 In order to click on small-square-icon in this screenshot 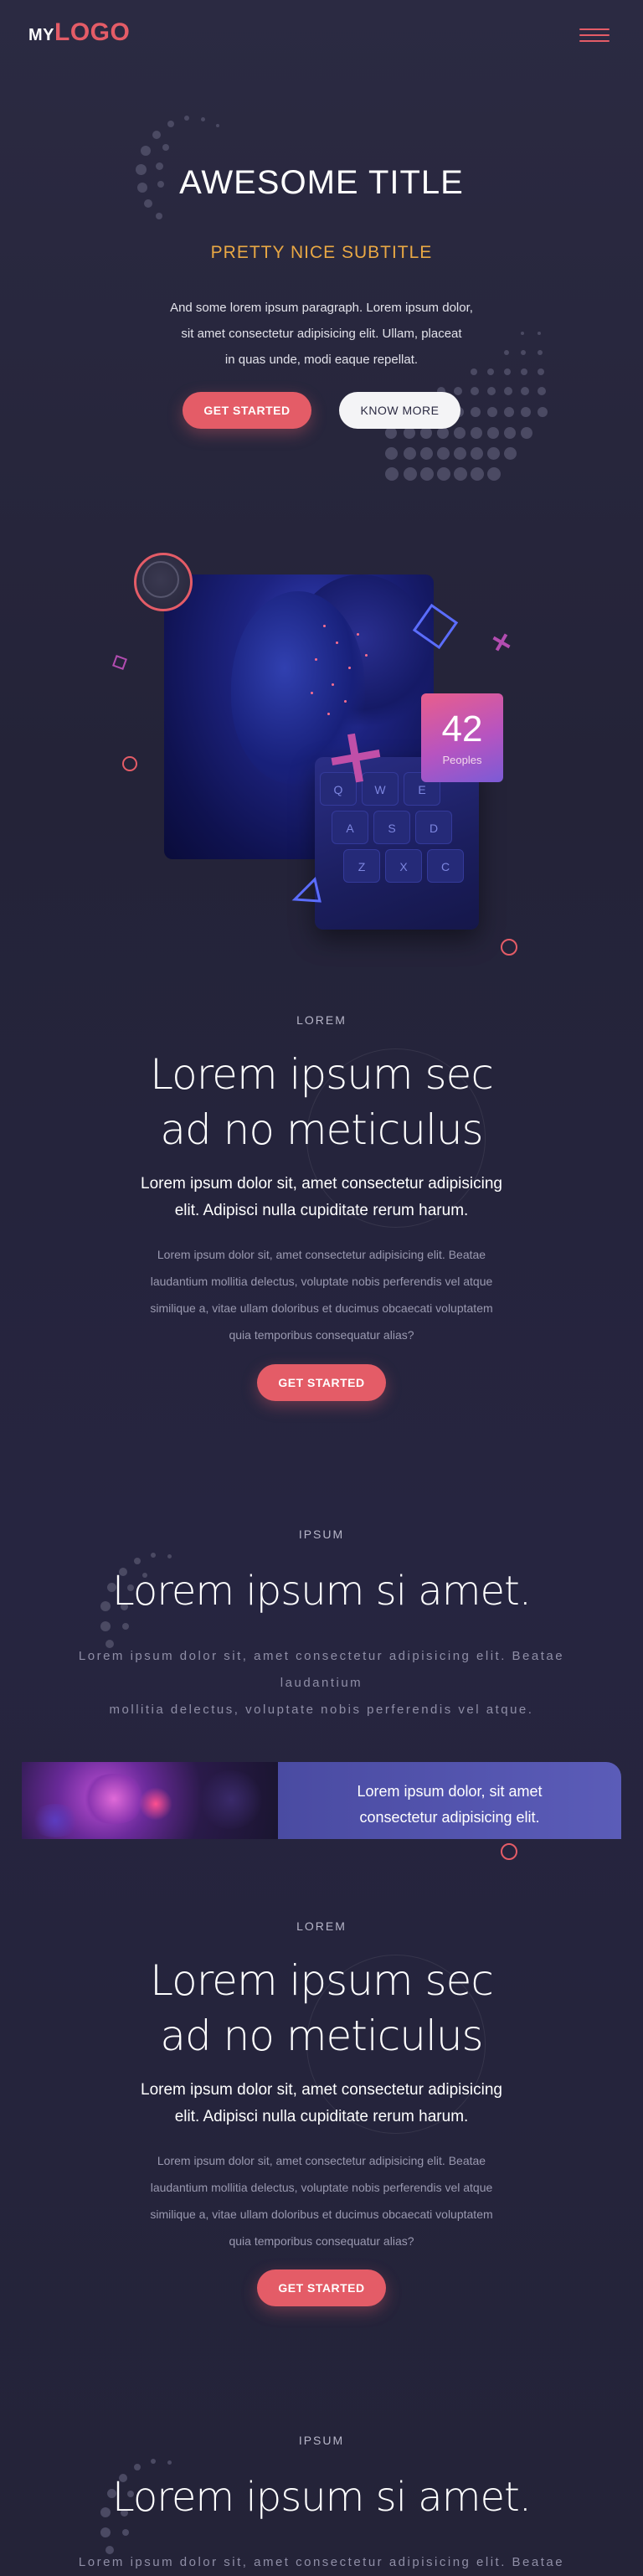, I will do `click(119, 662)`.